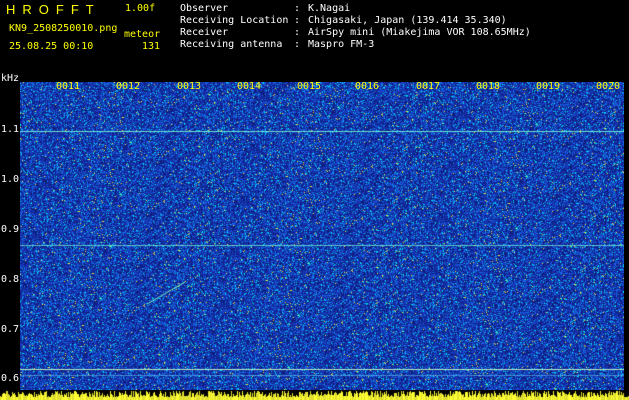  I want to click on info-label: Receiving Location, so click(234, 20).